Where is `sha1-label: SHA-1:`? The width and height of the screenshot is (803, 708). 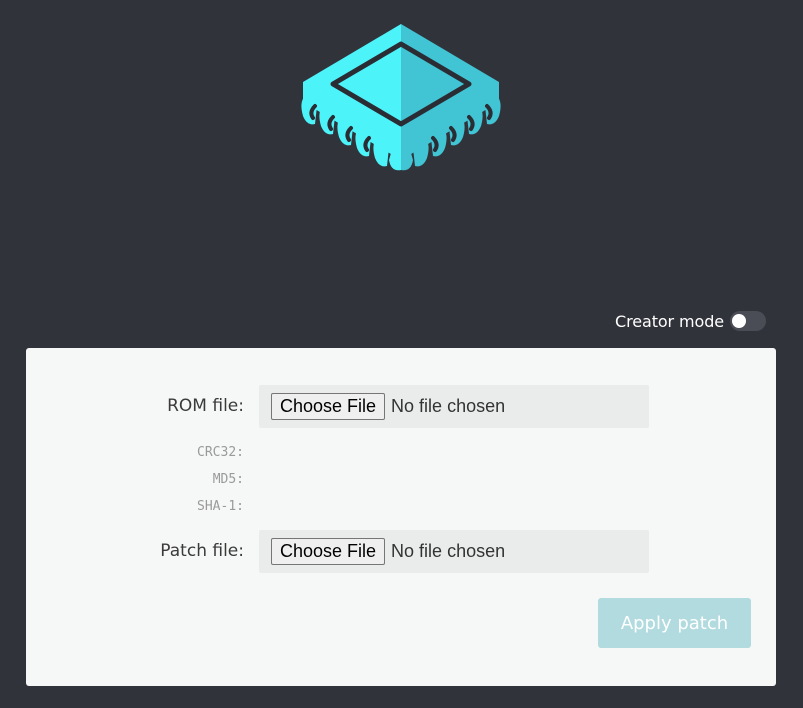 sha1-label: SHA-1: is located at coordinates (220, 506).